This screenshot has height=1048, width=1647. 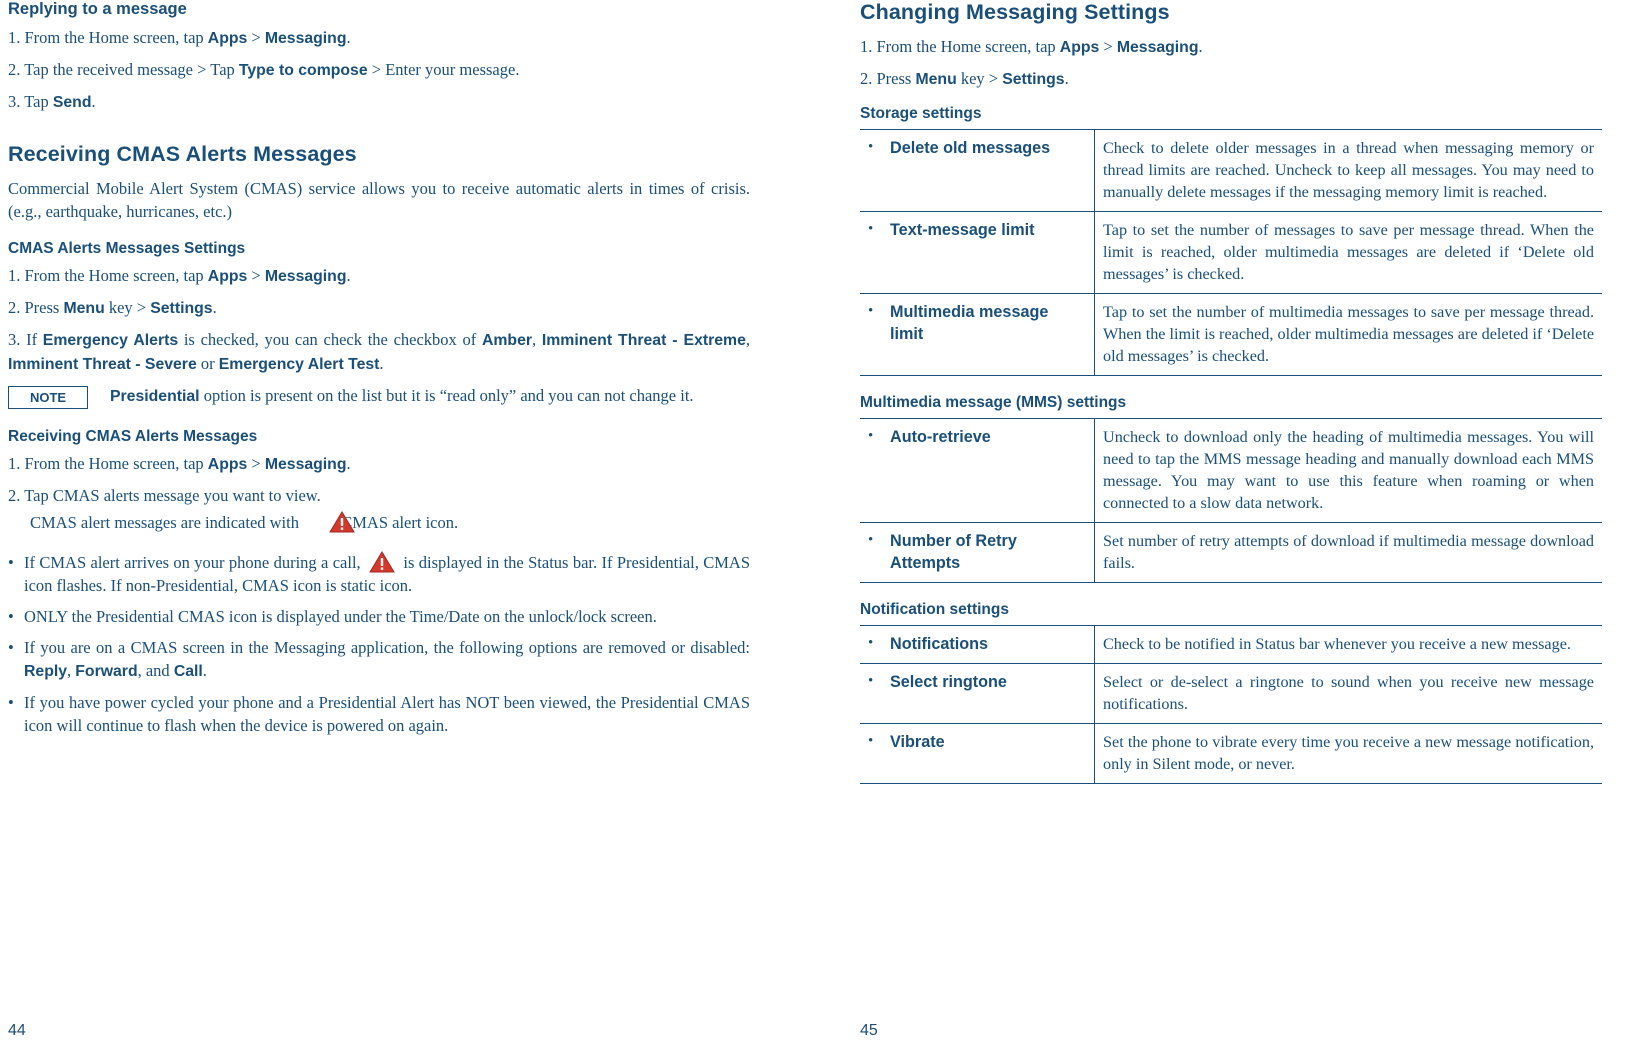 What do you see at coordinates (953, 552) in the screenshot?
I see `setting-label: Number of Retry Attempts` at bounding box center [953, 552].